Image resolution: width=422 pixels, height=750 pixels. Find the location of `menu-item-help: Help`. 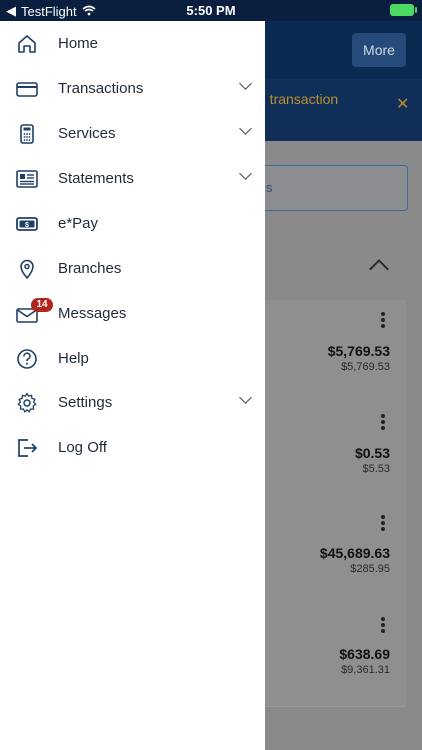

menu-item-help: Help is located at coordinates (132, 359).